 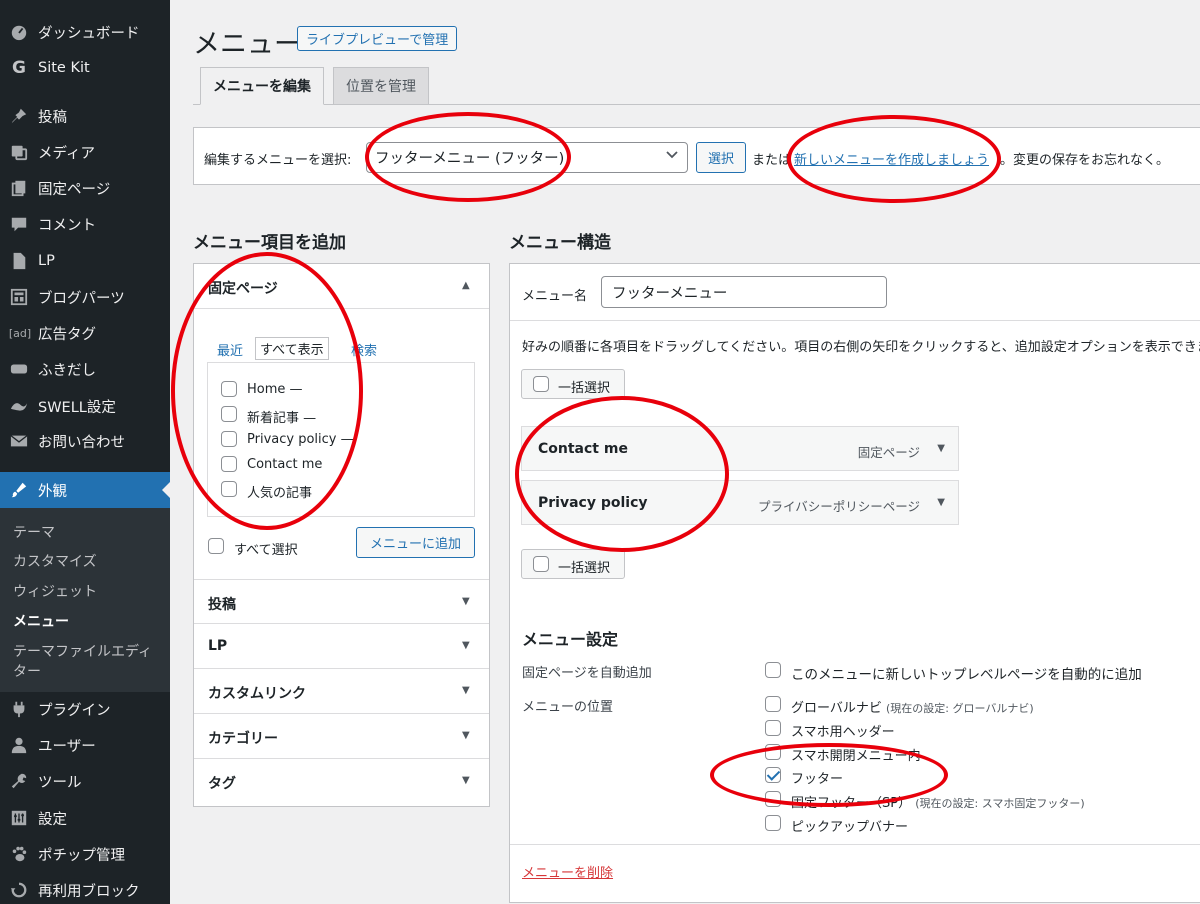 I want to click on sidebar-item-fukidashi: ふきだし, so click(x=85, y=369).